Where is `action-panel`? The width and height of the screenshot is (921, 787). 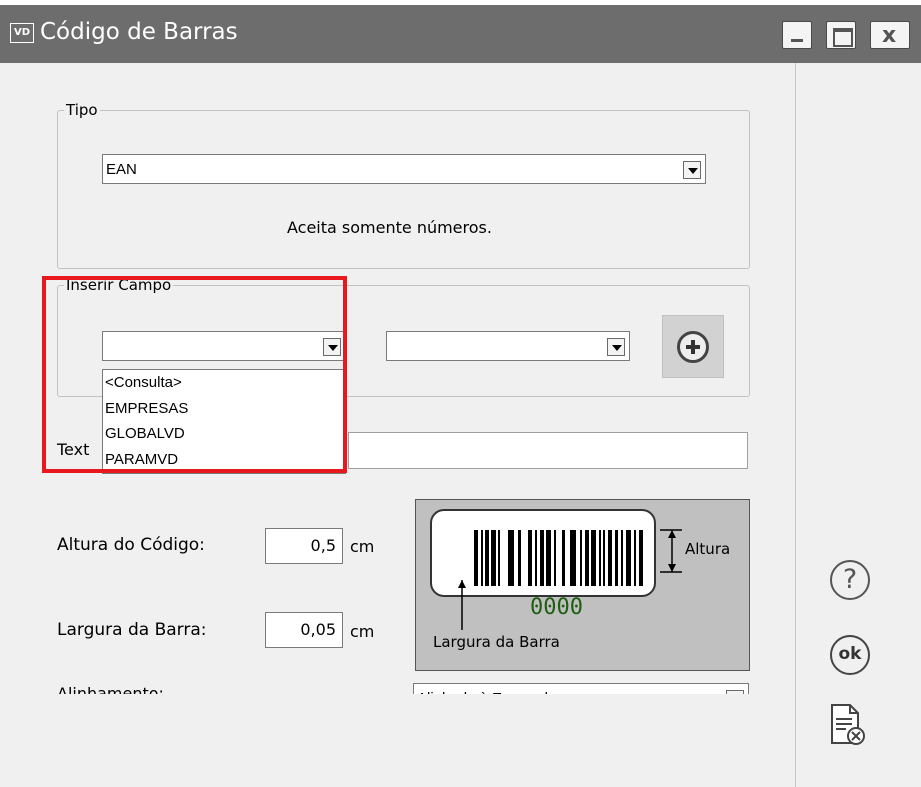
action-panel is located at coordinates (858, 425).